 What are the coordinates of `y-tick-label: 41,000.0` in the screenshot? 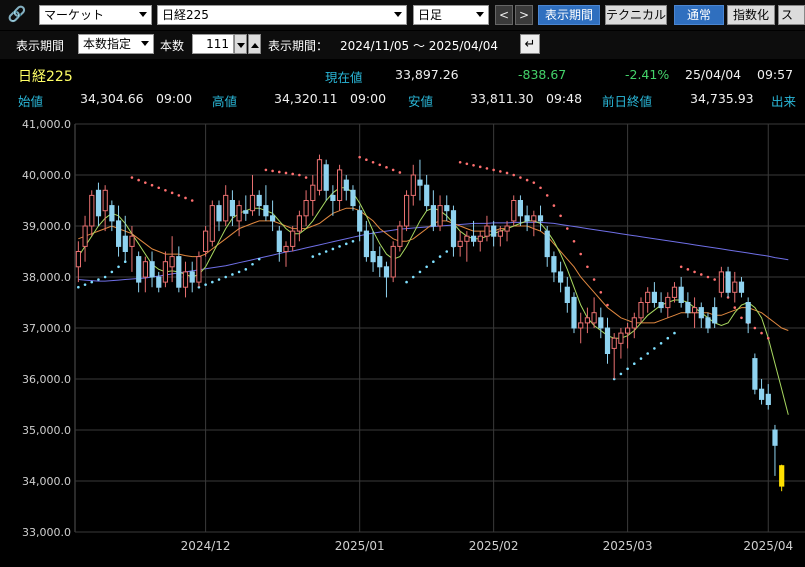 It's located at (46, 124).